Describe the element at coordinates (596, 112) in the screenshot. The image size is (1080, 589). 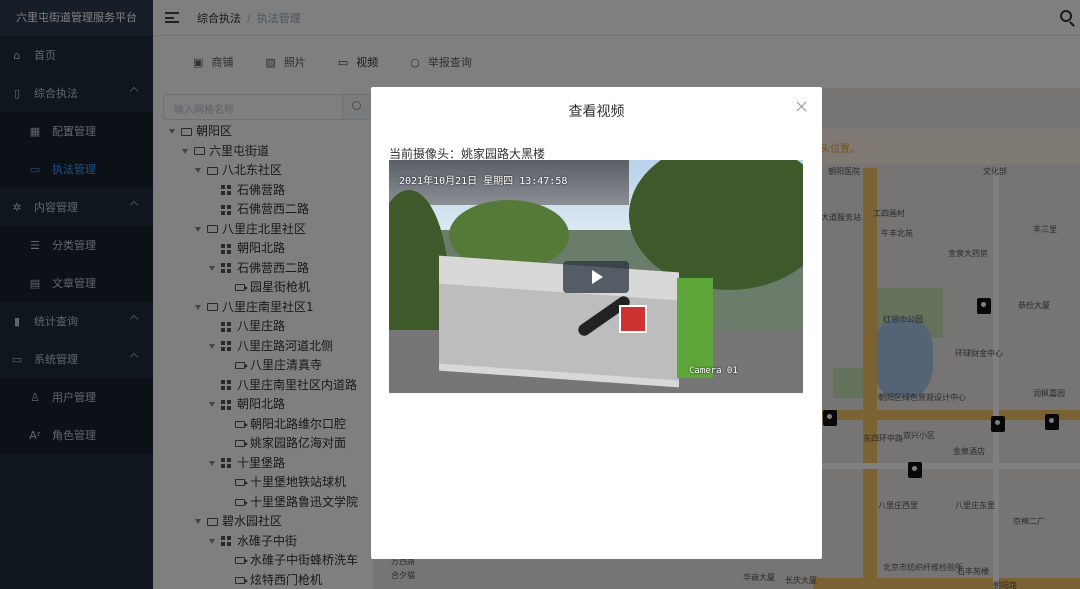
I see `dialog-title: 查看视频` at that location.